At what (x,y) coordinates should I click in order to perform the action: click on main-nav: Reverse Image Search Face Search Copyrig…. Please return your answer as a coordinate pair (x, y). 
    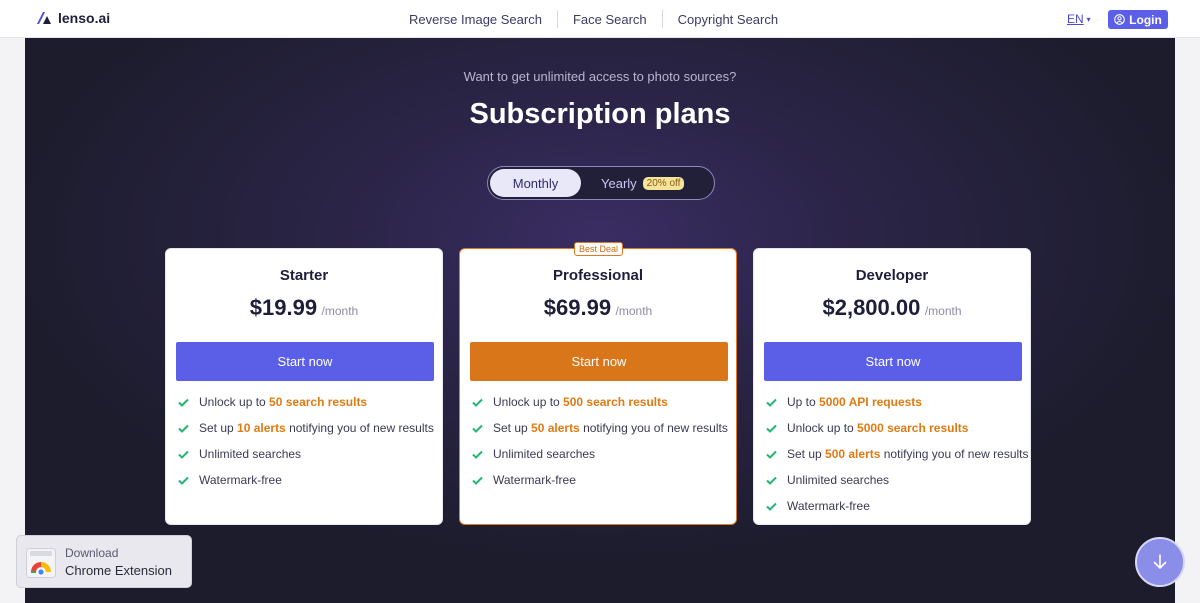
    Looking at the image, I should click on (593, 19).